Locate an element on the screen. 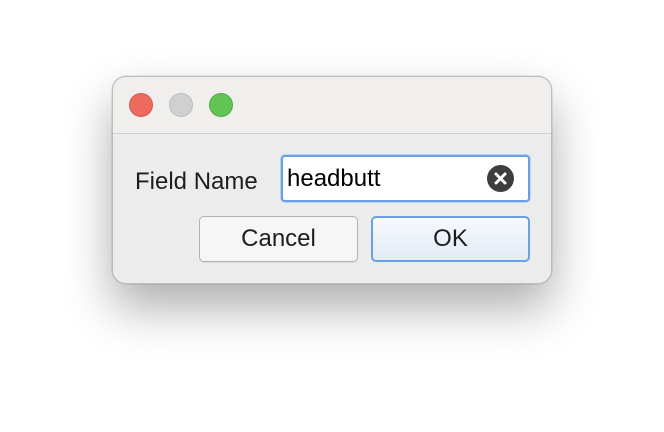 The image size is (664, 432). close-window-button is located at coordinates (141, 105).